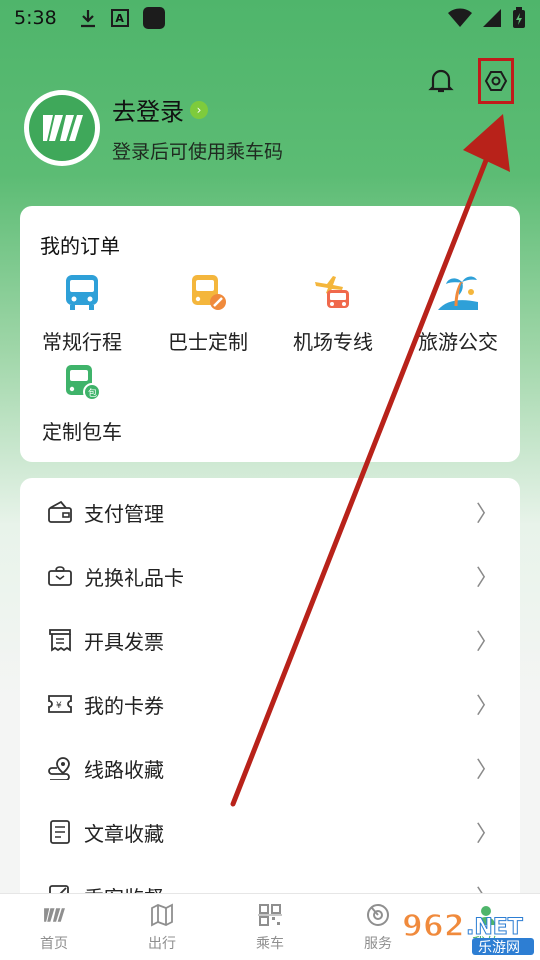 This screenshot has height=960, width=540. Describe the element at coordinates (270, 640) in the screenshot. I see `menu-item-invoice: 开具发票 〉` at that location.